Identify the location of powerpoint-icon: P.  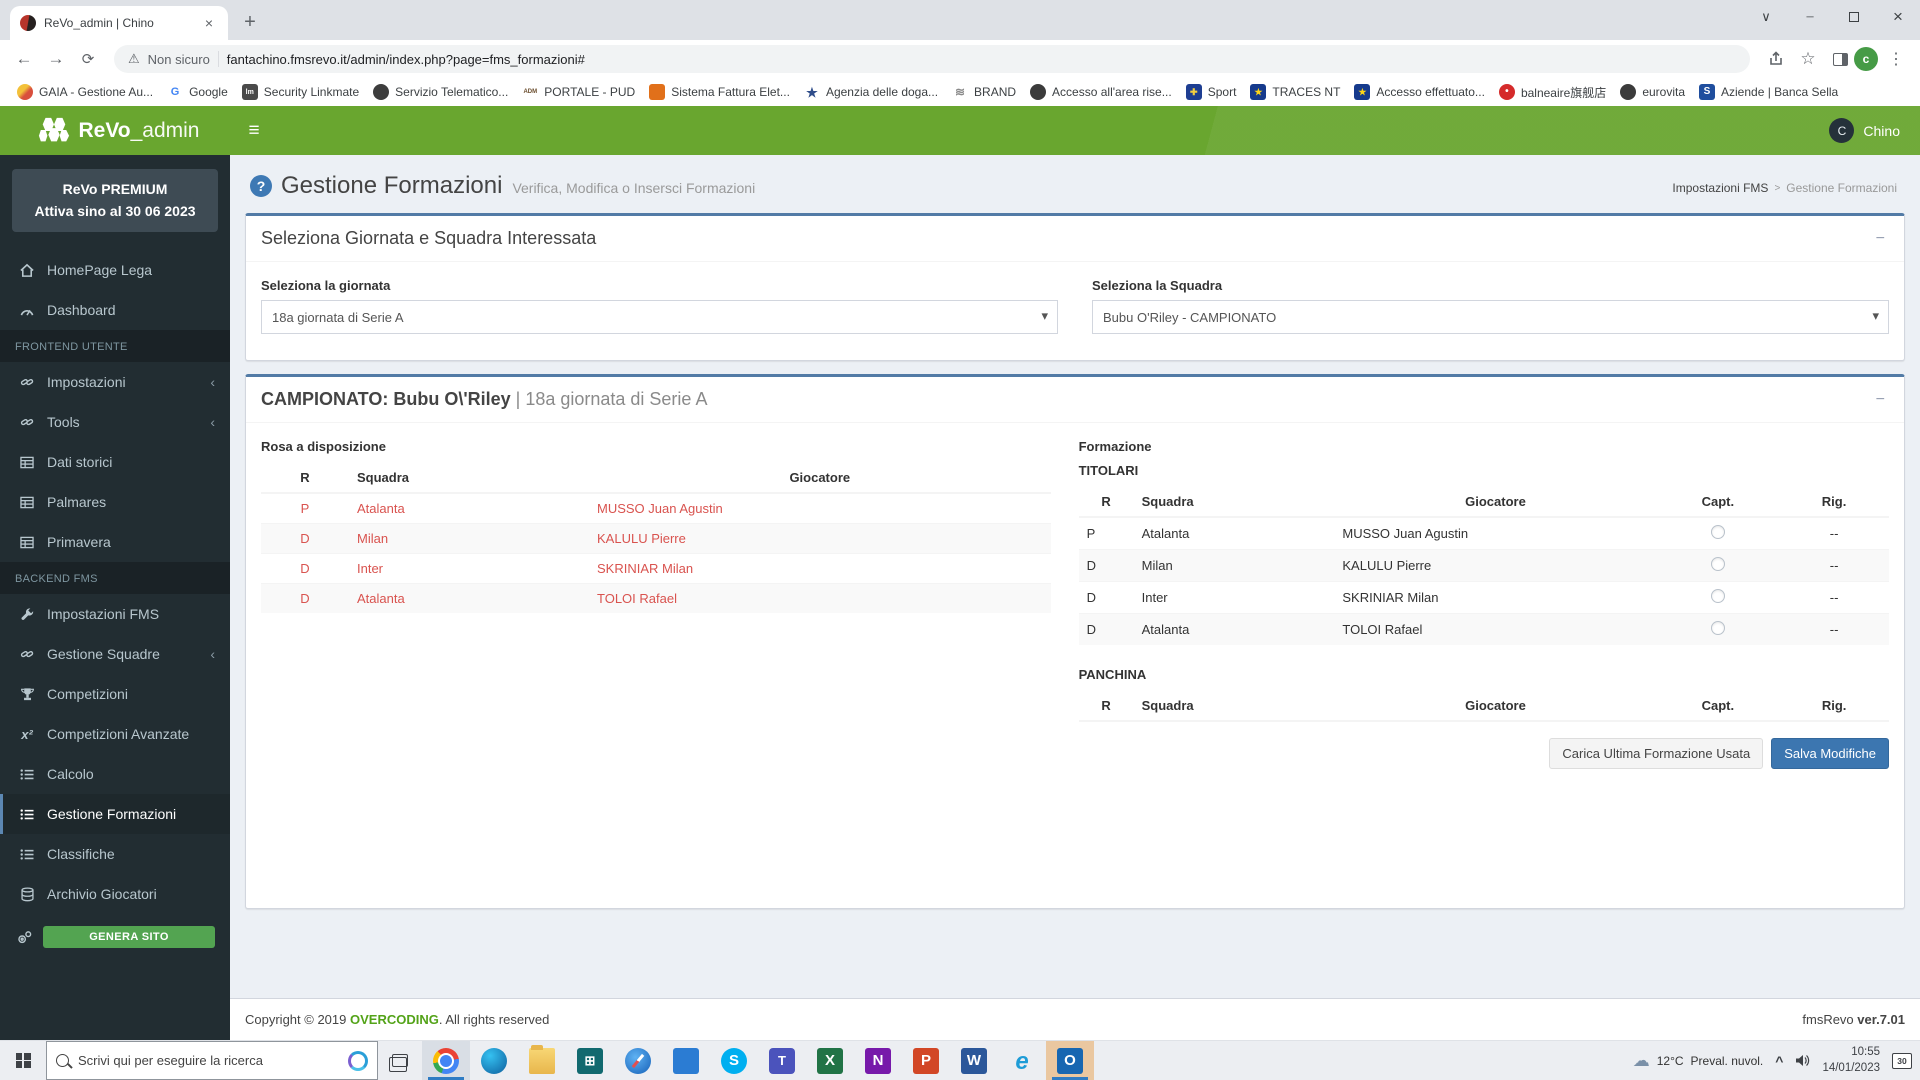
(926, 1060).